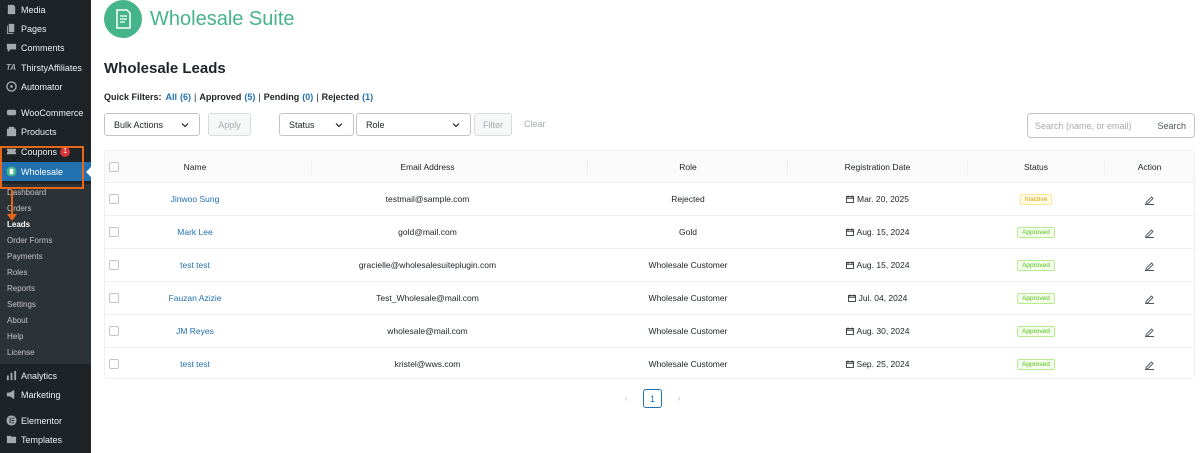 The image size is (1200, 453). Describe the element at coordinates (413, 124) in the screenshot. I see `role-select: Role` at that location.